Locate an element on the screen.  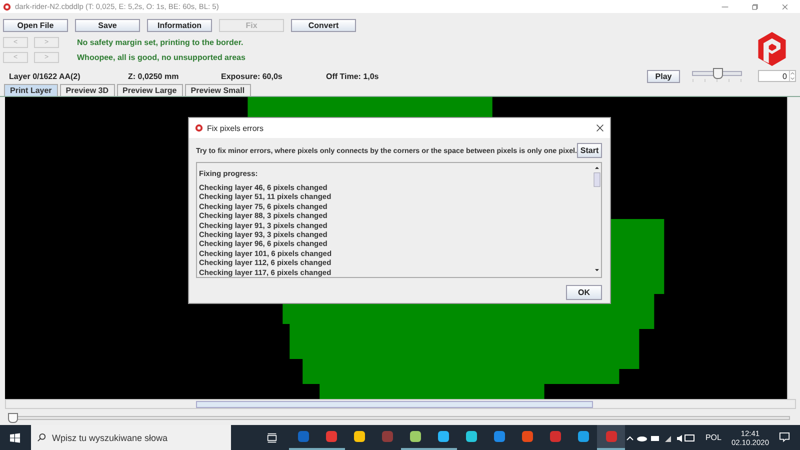
tab: Preview Large is located at coordinates (149, 90).